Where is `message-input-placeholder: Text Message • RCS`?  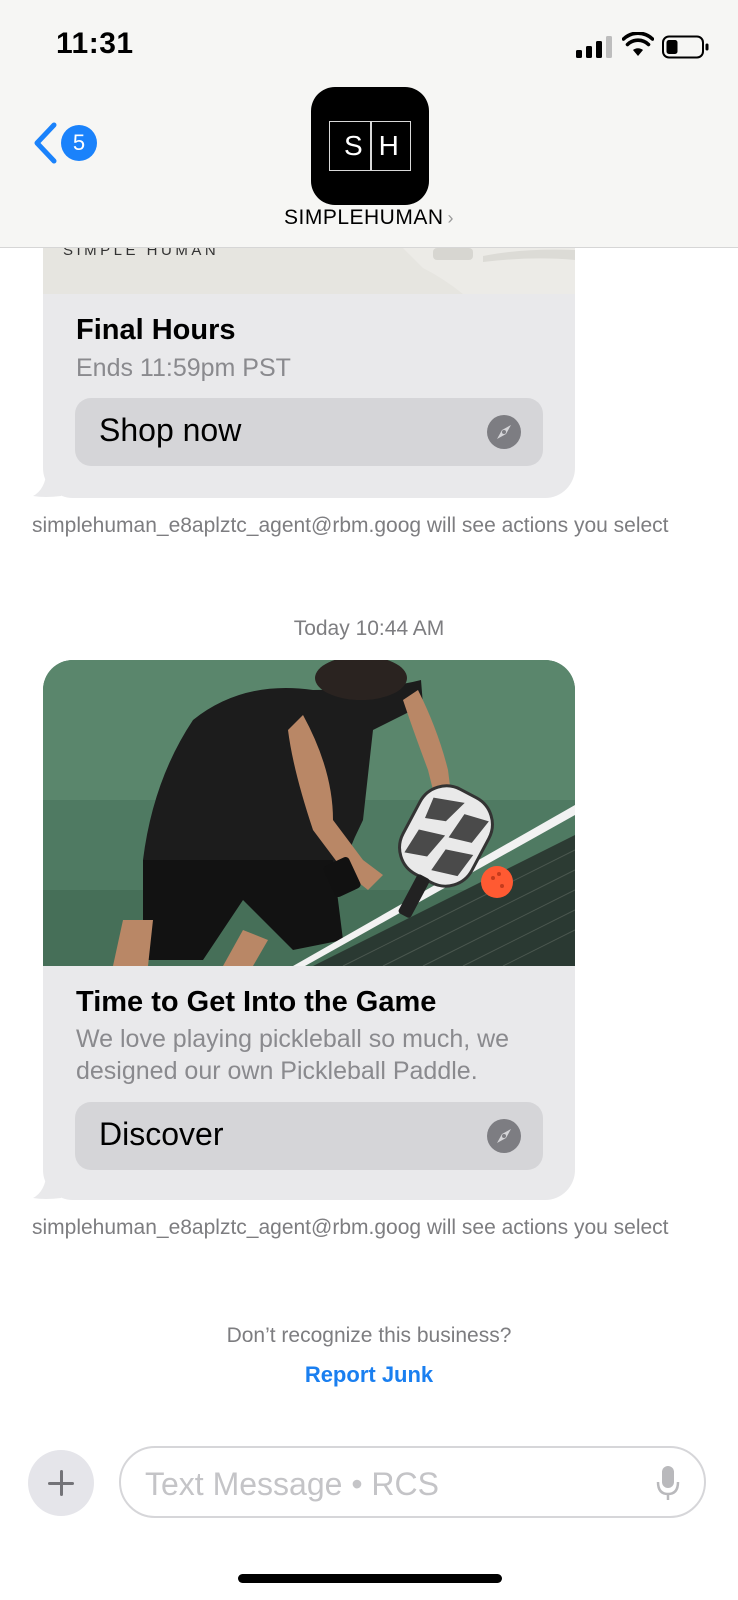 message-input-placeholder: Text Message • RCS is located at coordinates (292, 1484).